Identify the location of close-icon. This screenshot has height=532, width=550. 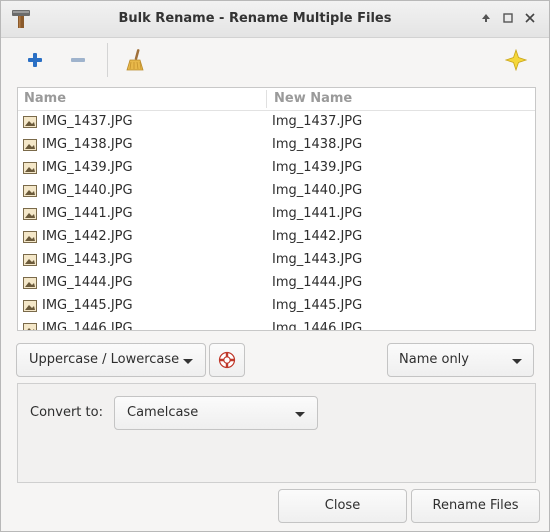
(530, 18).